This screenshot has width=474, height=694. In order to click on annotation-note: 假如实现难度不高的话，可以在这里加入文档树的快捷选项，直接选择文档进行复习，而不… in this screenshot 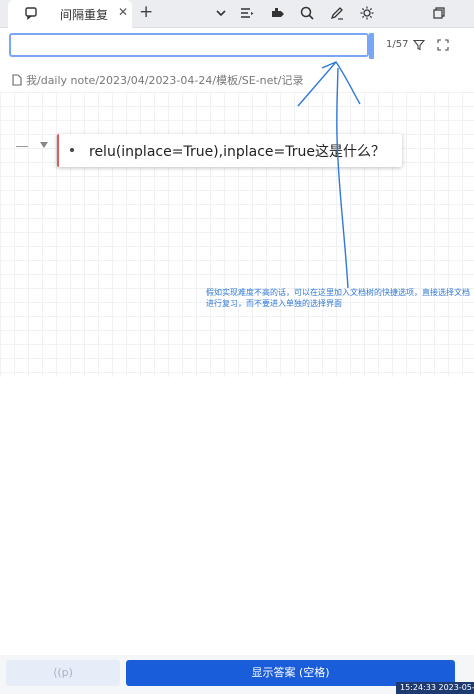, I will do `click(338, 298)`.